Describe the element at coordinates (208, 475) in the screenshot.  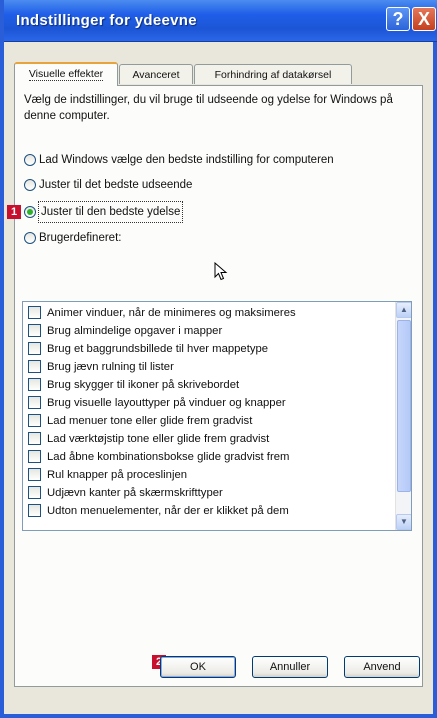
I see `list-item: Rul knapper på proceslinjen` at that location.